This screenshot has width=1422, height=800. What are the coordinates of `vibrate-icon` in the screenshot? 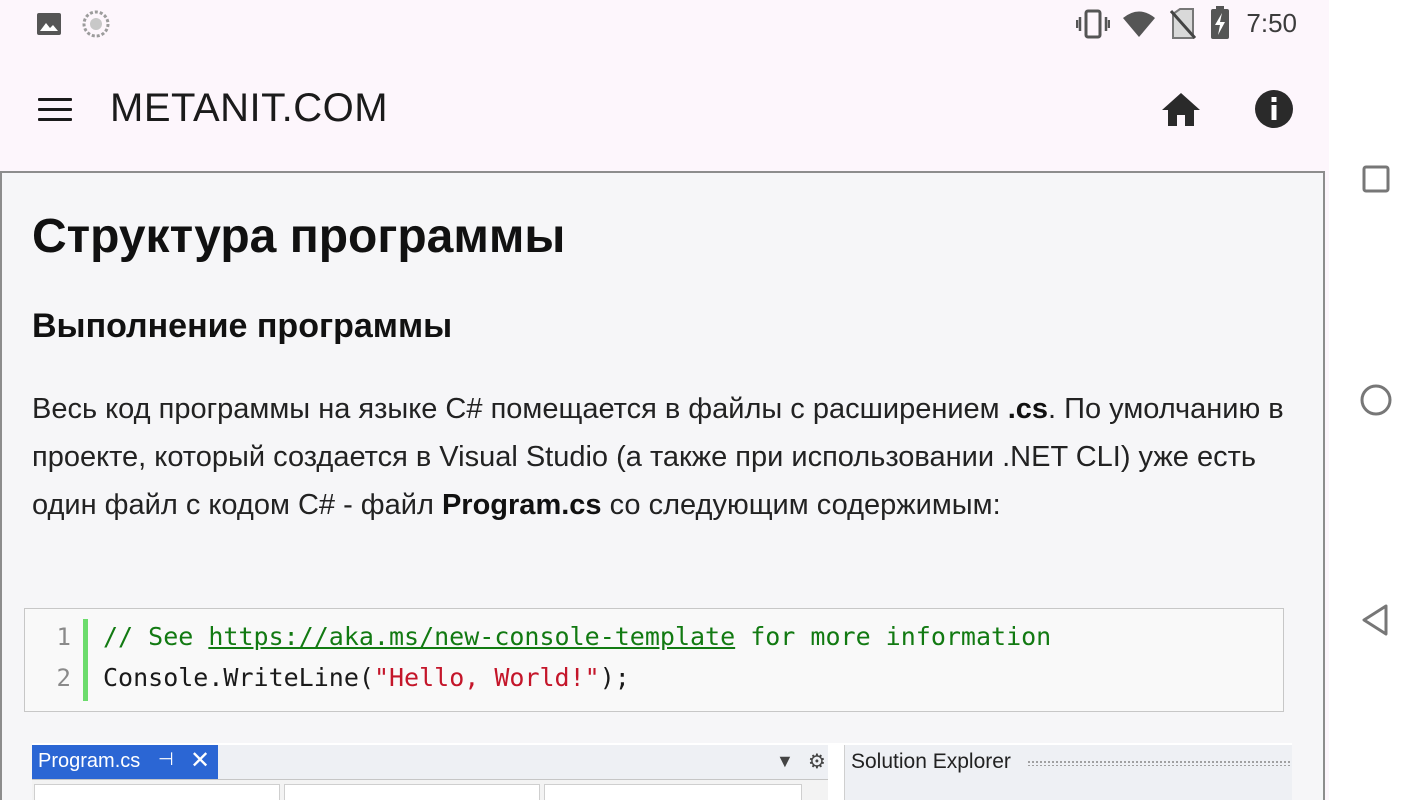 It's located at (1093, 26).